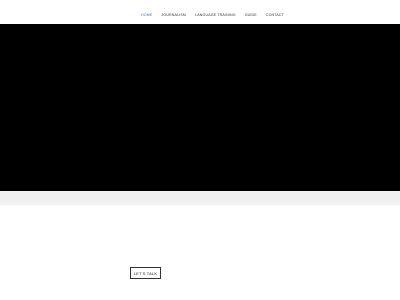 The width and height of the screenshot is (400, 300). What do you see at coordinates (251, 15) in the screenshot?
I see `nav-item-guide: GUIDE` at bounding box center [251, 15].